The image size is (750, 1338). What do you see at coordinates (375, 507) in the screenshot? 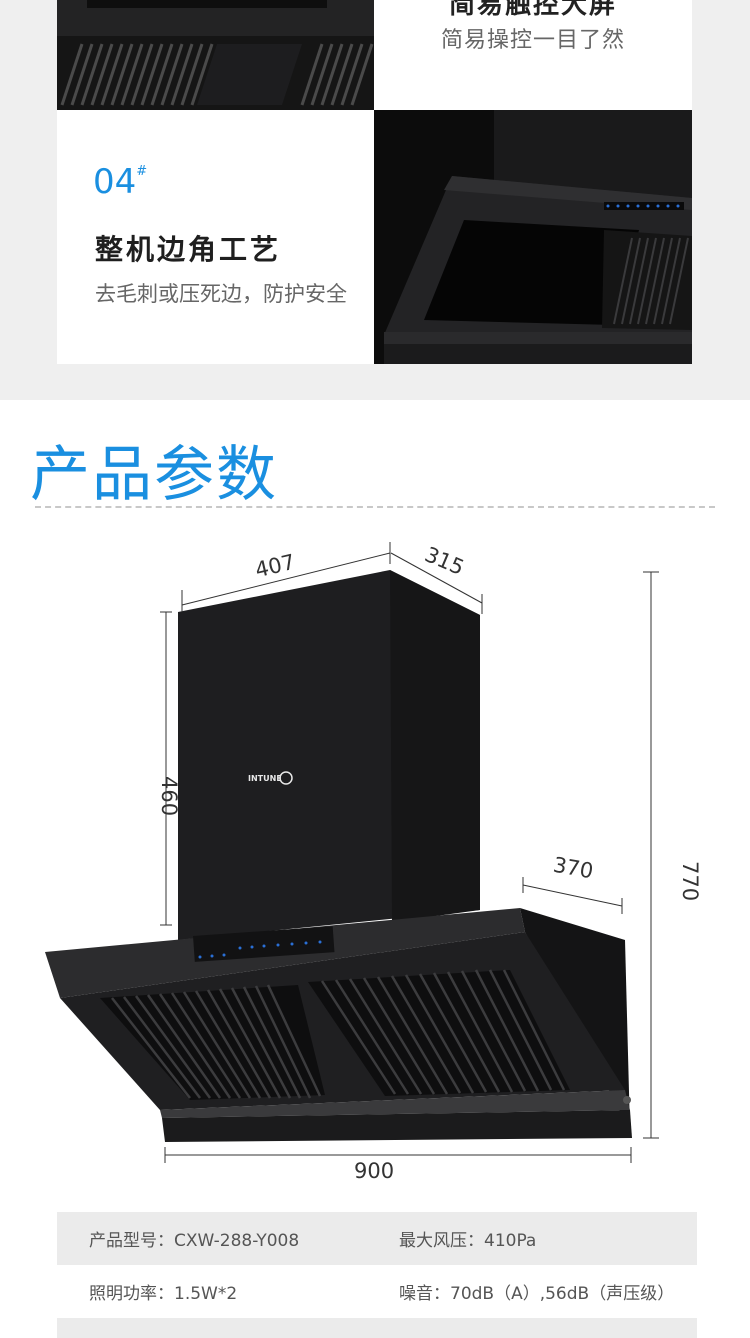
I see `section-divider` at bounding box center [375, 507].